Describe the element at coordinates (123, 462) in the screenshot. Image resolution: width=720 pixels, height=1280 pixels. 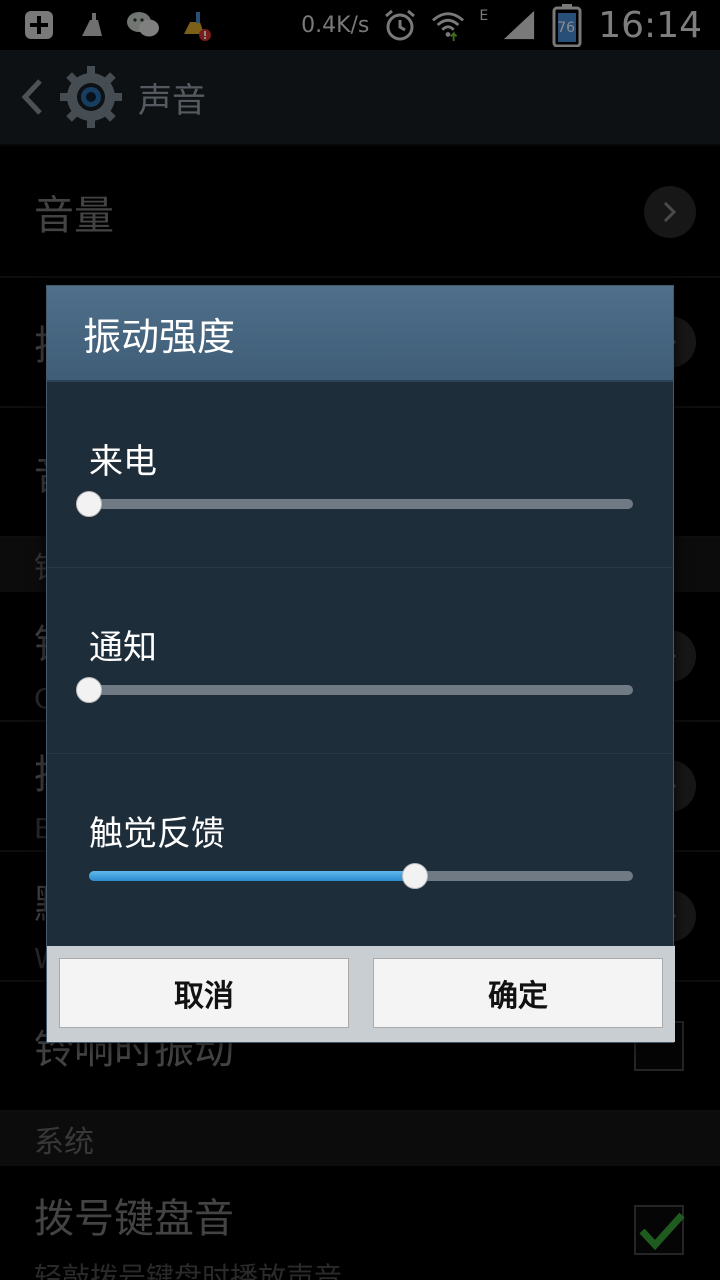
I see `slider-label: 来电` at that location.